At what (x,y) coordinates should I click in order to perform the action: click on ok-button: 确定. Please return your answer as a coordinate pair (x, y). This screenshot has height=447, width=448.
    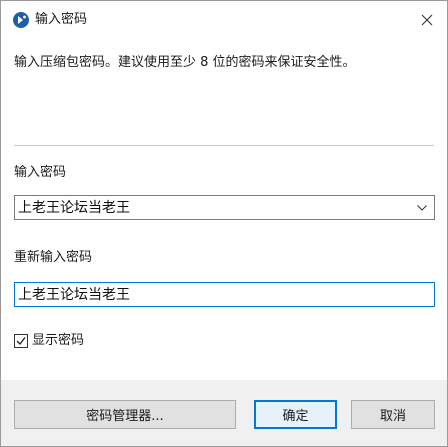
    Looking at the image, I should click on (295, 414).